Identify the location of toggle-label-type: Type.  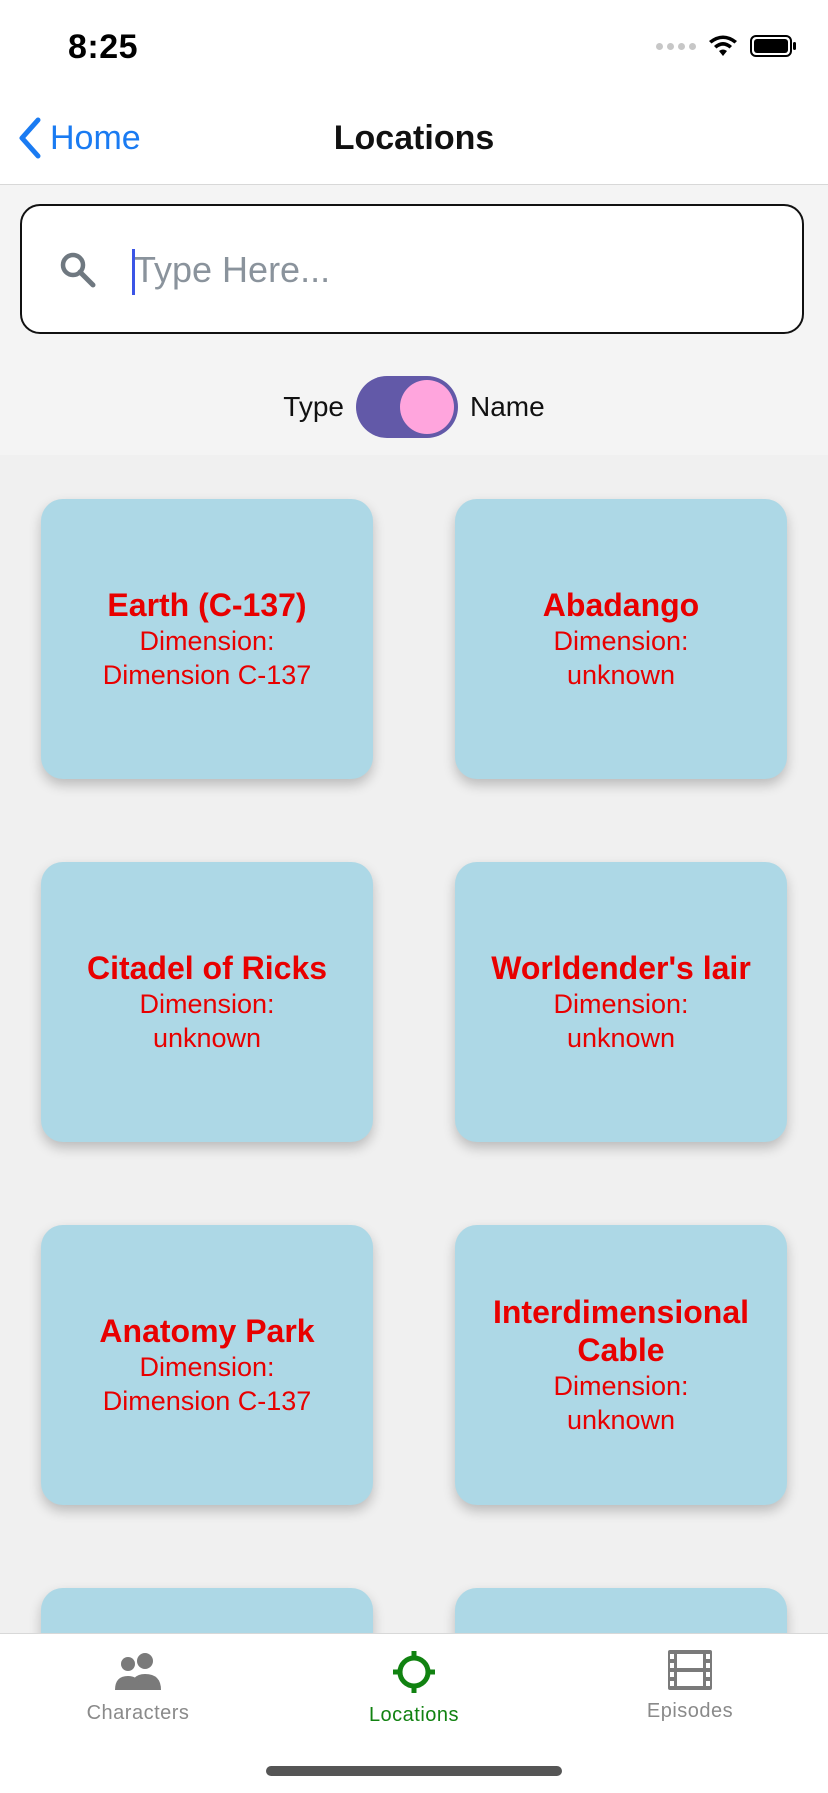
(313, 406).